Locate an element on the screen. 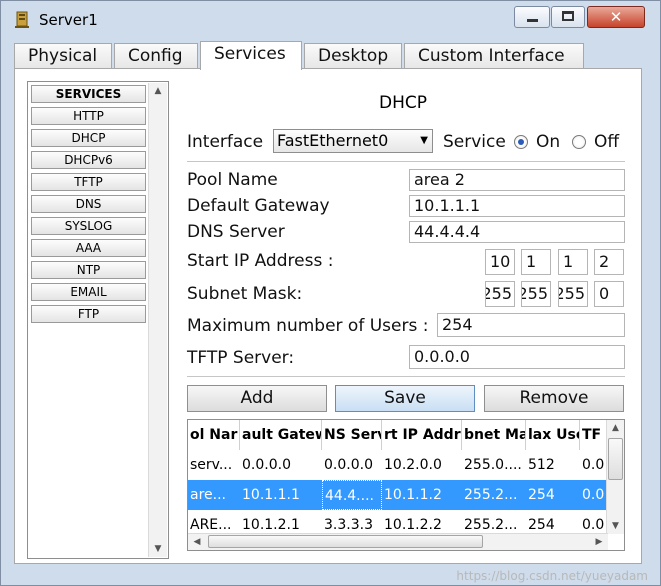 Image resolution: width=661 pixels, height=586 pixels. interface-label: Interface is located at coordinates (225, 142).